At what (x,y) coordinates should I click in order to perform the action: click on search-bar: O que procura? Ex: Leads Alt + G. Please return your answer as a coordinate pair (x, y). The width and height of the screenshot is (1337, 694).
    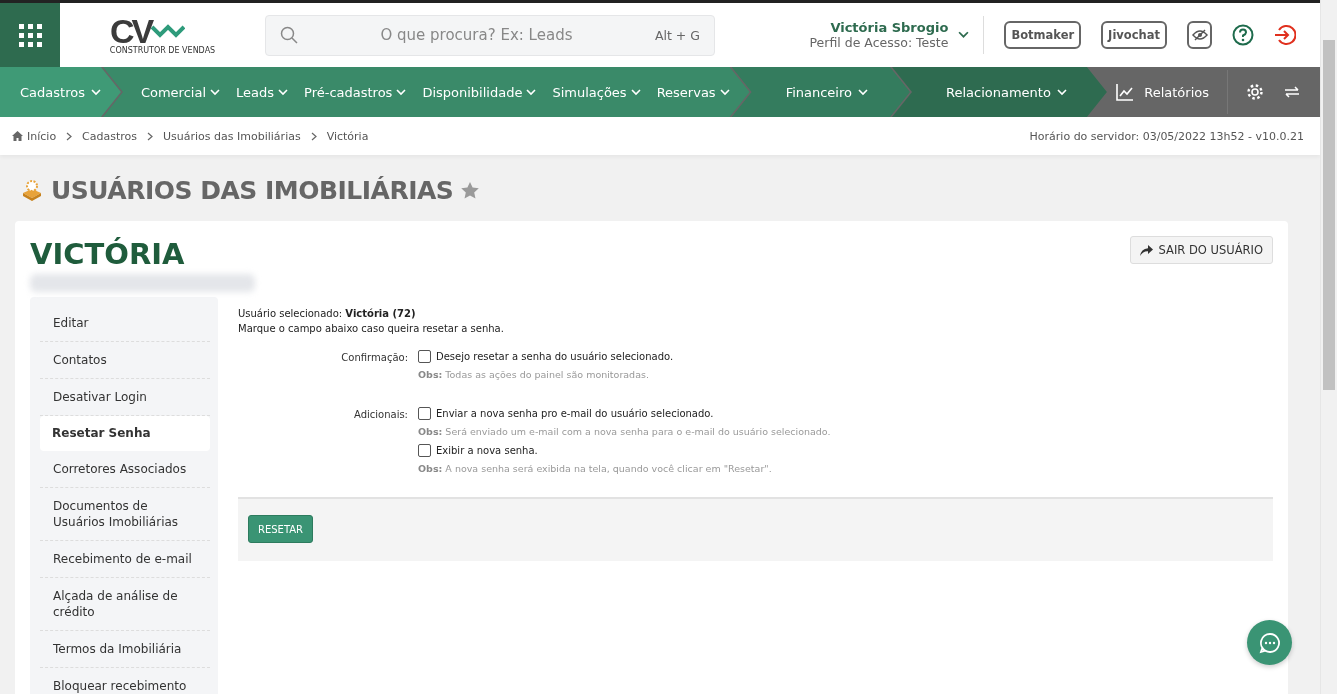
    Looking at the image, I should click on (490, 35).